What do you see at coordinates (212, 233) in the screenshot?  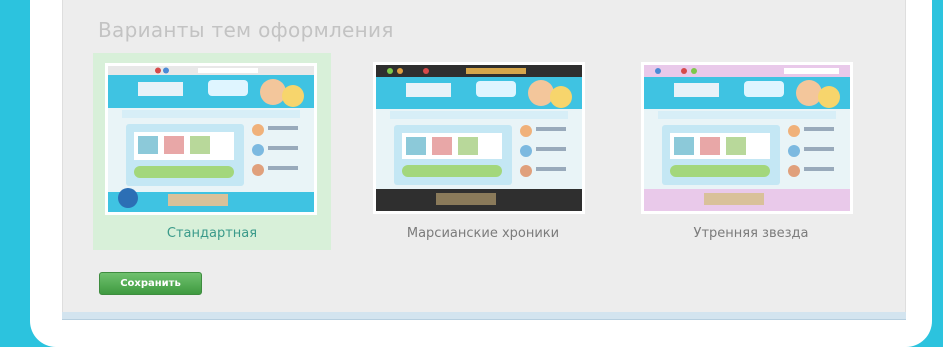 I see `theme-label-standard: Стандартная` at bounding box center [212, 233].